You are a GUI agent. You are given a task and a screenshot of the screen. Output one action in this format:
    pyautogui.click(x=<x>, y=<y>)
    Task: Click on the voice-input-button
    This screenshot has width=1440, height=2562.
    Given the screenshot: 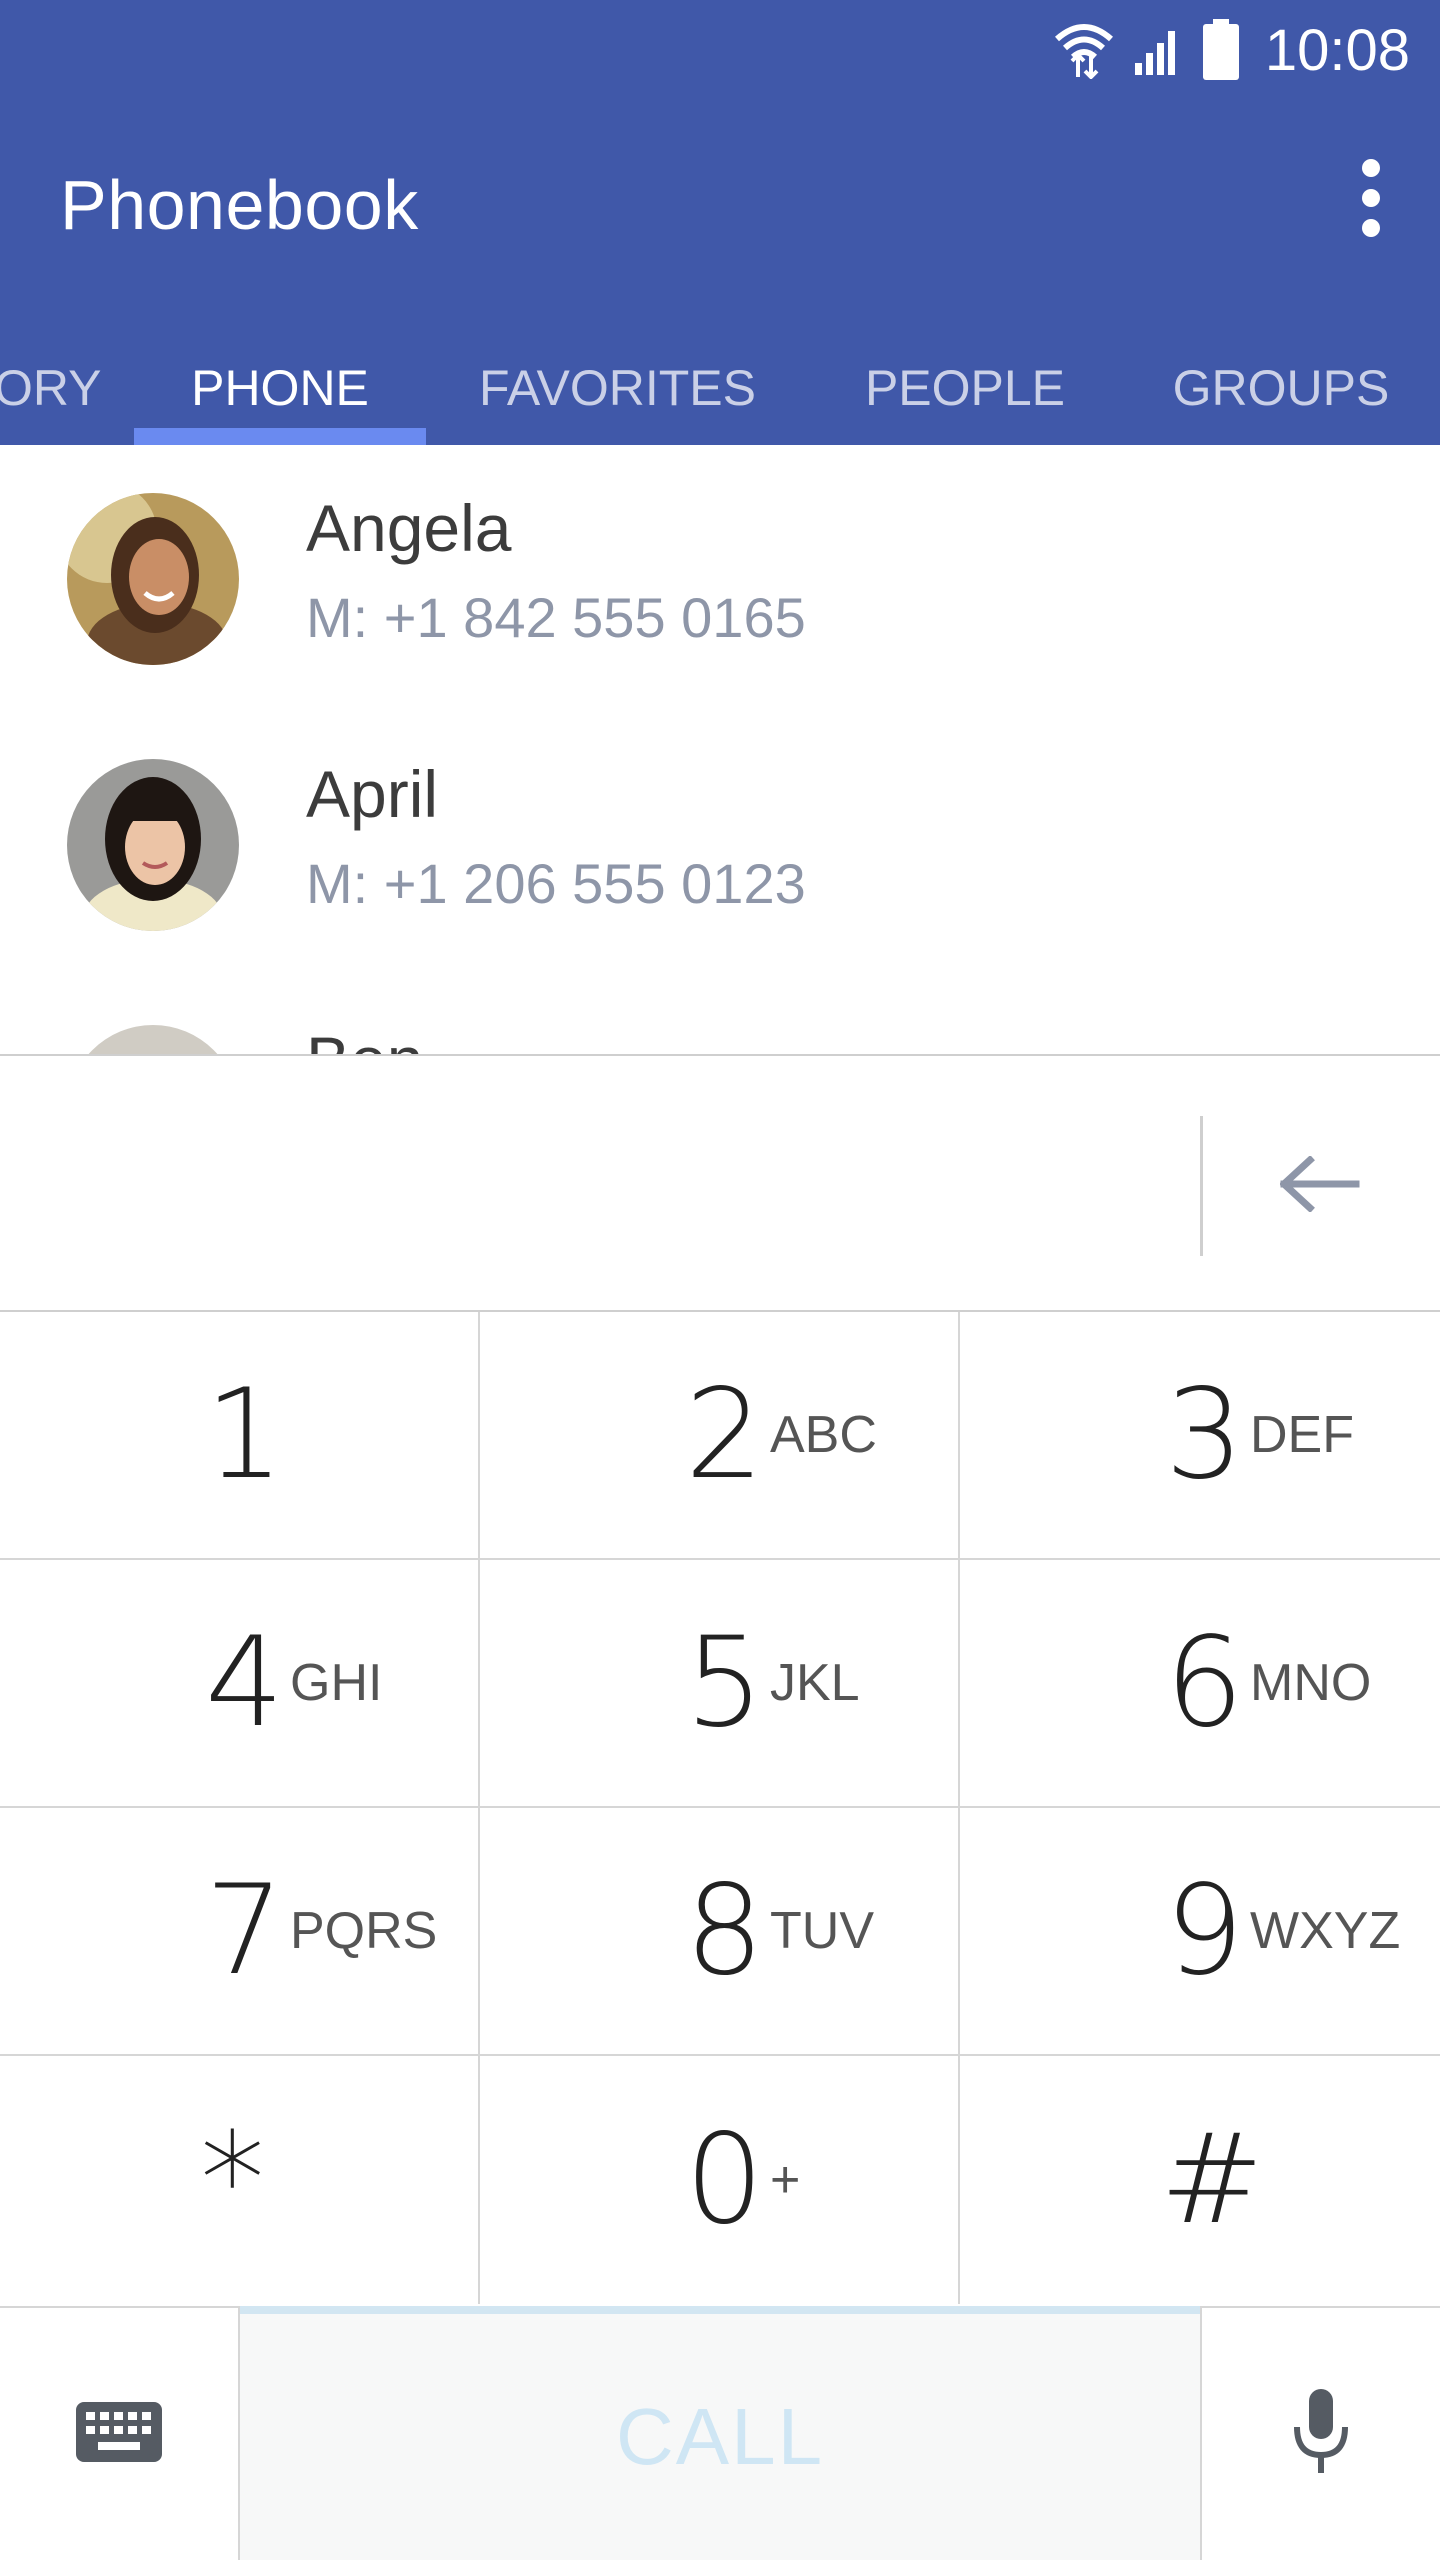 What is the action you would take?
    pyautogui.click(x=1320, y=2433)
    